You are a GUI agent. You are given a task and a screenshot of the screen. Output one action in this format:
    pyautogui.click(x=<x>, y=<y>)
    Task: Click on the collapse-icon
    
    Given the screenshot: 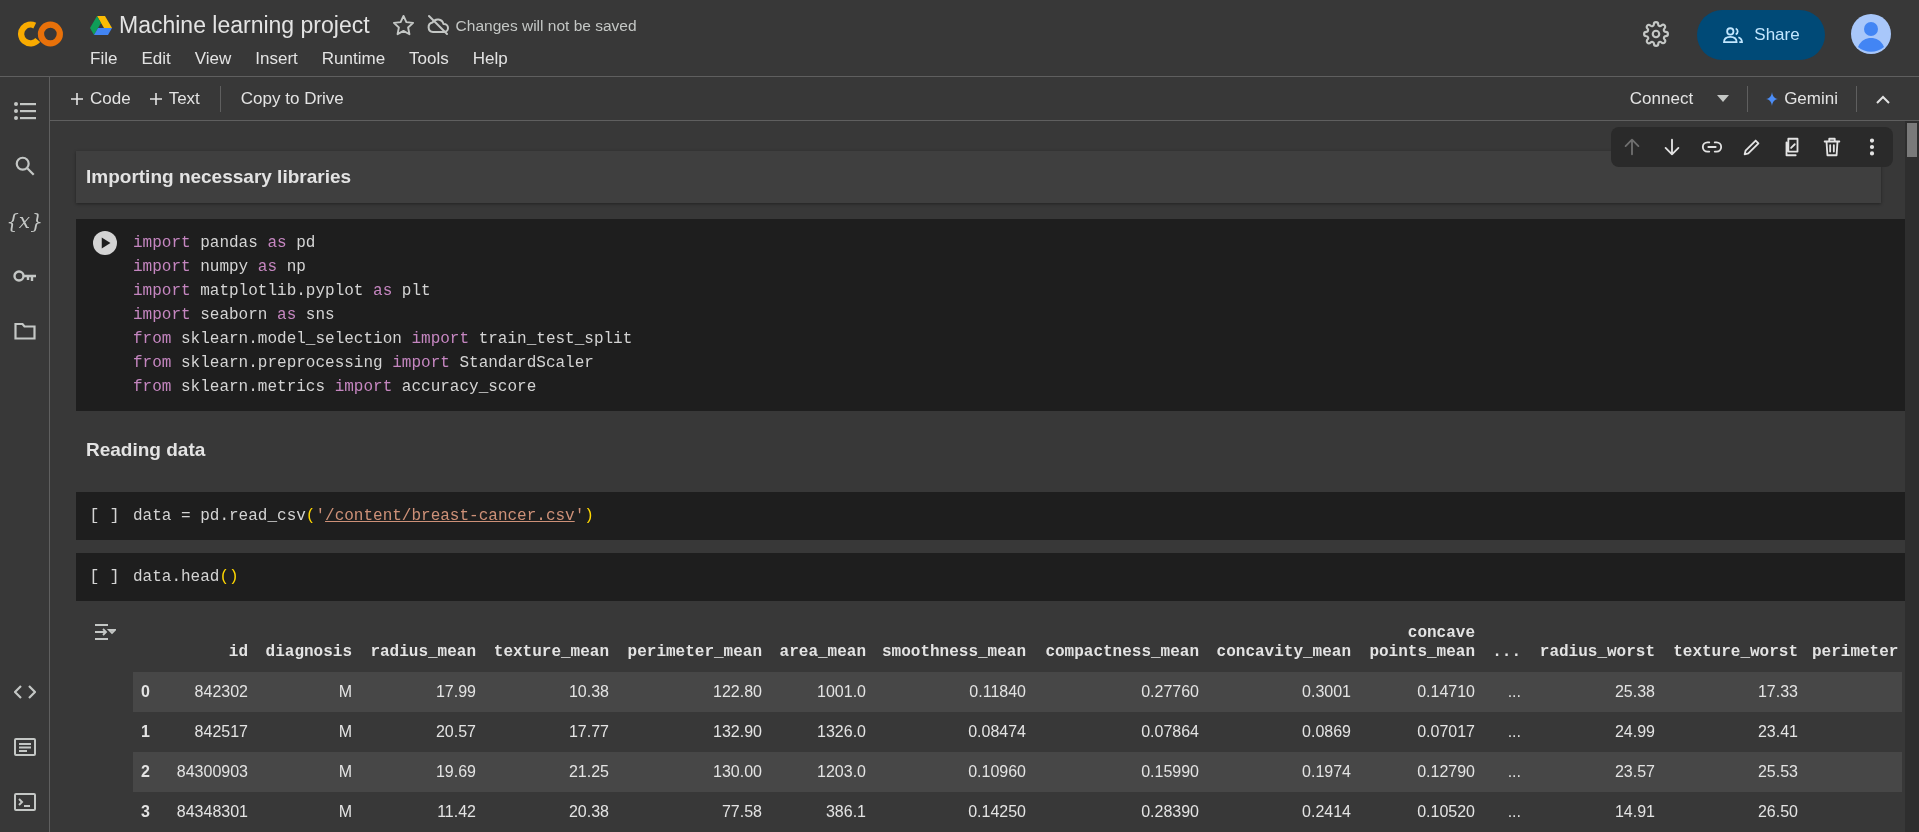 What is the action you would take?
    pyautogui.click(x=1883, y=98)
    